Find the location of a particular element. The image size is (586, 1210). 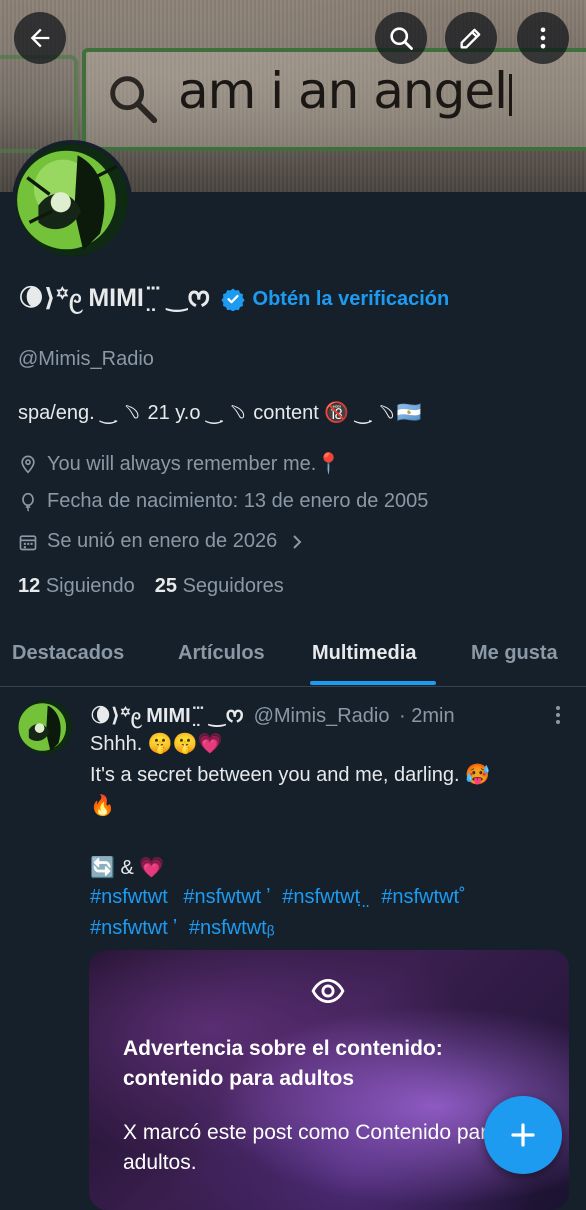

post-more-icon is located at coordinates (558, 715).